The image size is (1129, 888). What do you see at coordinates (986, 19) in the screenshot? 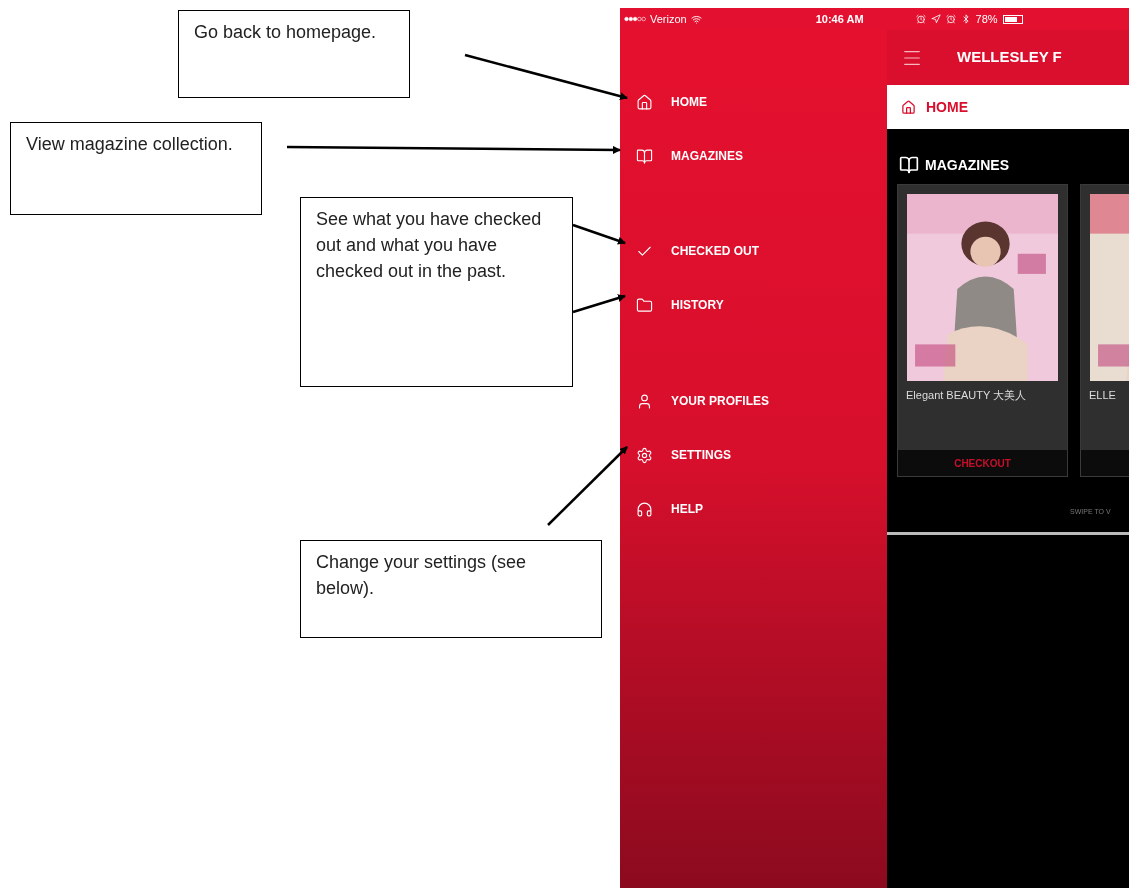
I see `battery-percent: 78%` at bounding box center [986, 19].